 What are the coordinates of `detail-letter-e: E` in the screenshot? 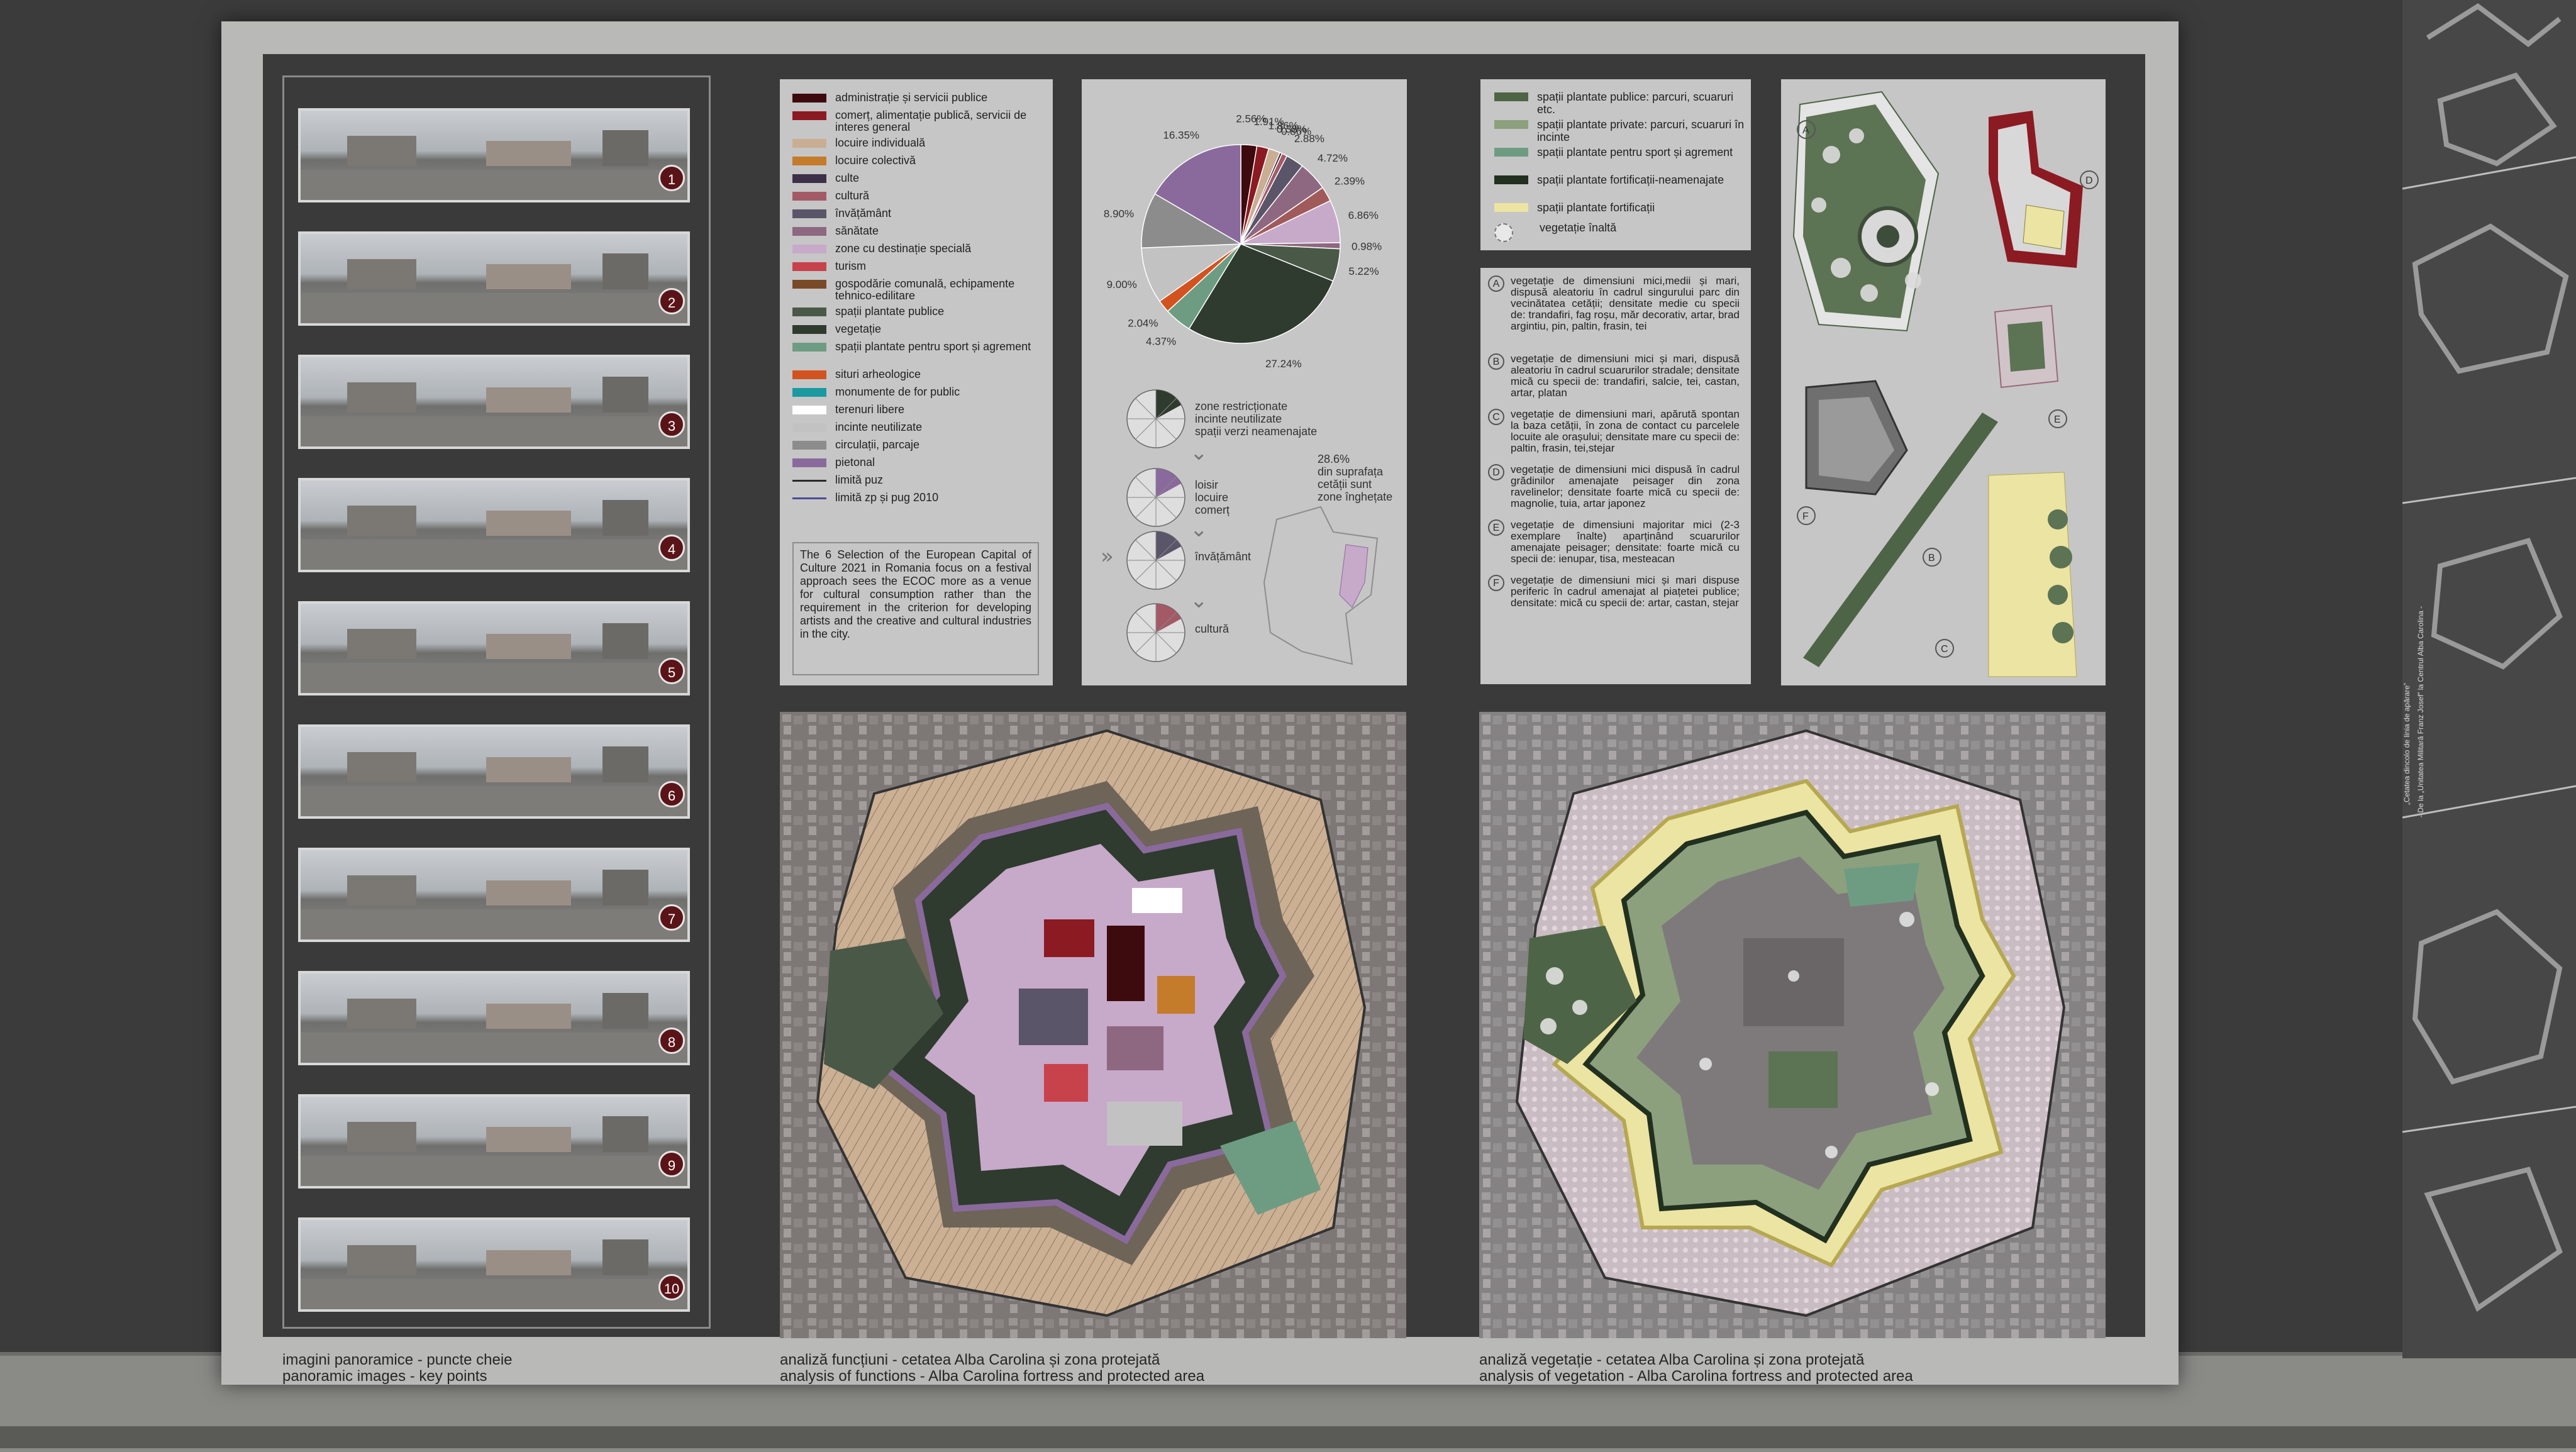 It's located at (2057, 420).